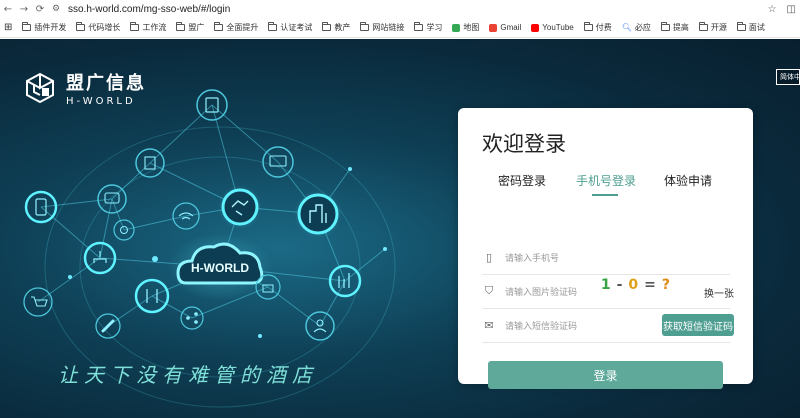 The height and width of the screenshot is (418, 800). Describe the element at coordinates (665, 285) in the screenshot. I see `captcha-char: ?` at that location.